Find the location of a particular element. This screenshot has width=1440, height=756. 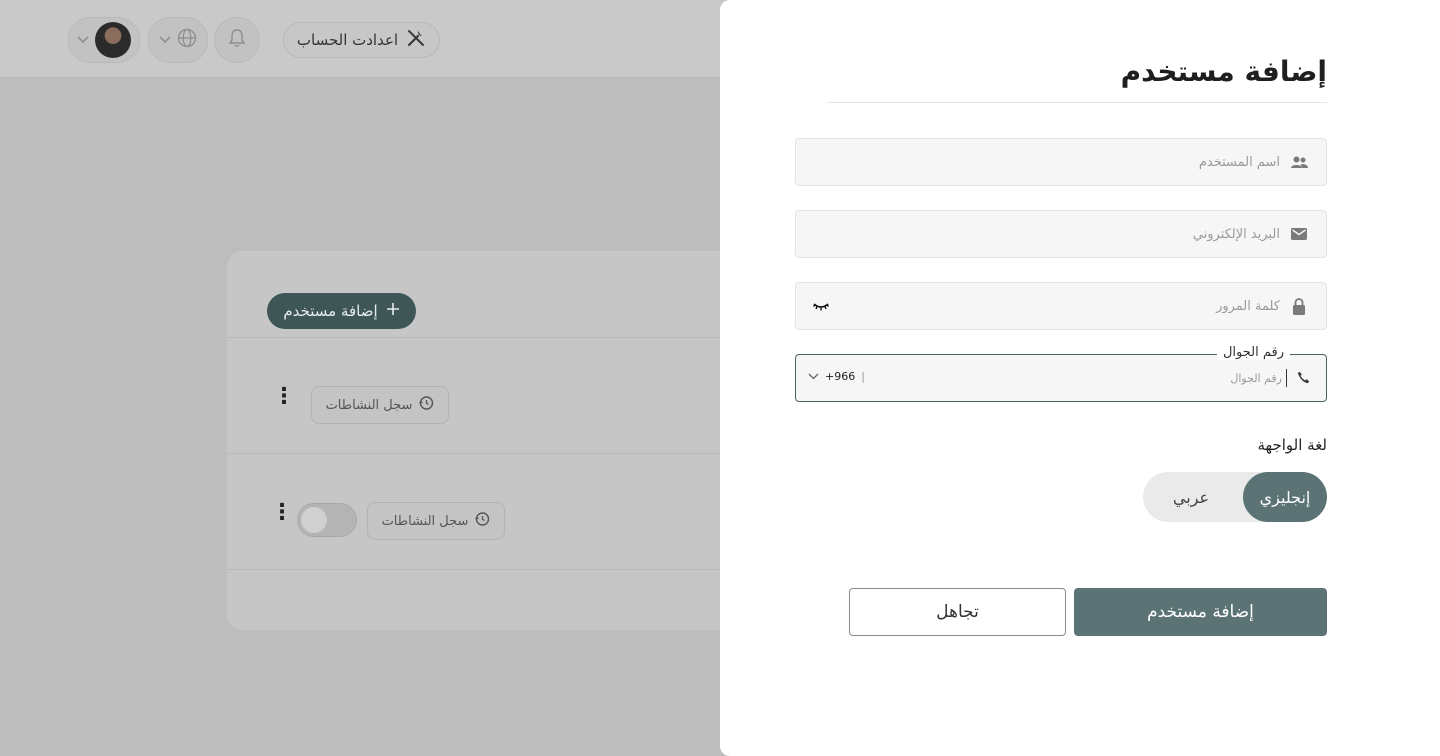

phone-input is located at coordinates (1097, 378).